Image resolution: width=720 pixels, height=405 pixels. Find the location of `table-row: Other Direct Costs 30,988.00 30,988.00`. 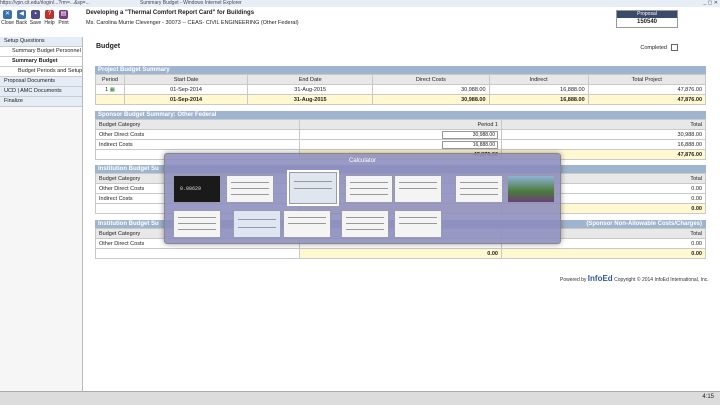

table-row: Other Direct Costs 30,988.00 30,988.00 is located at coordinates (400, 134).